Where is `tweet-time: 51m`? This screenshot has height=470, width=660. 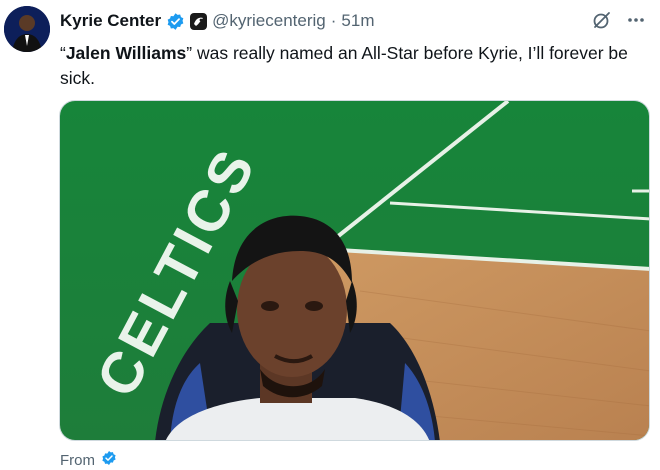
tweet-time: 51m is located at coordinates (357, 21).